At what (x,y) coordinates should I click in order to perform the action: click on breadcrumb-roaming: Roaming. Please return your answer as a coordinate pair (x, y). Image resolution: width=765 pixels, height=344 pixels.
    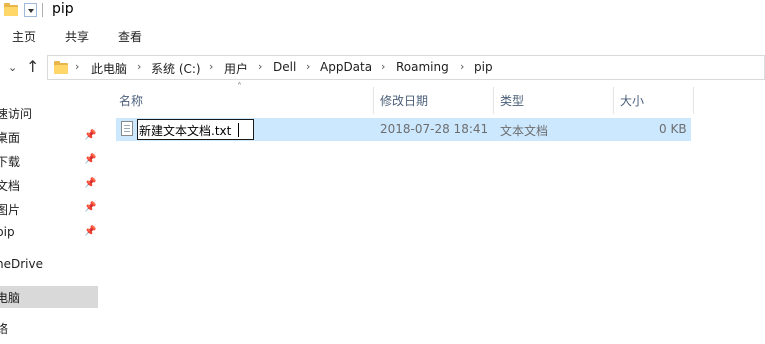
    Looking at the image, I should click on (422, 67).